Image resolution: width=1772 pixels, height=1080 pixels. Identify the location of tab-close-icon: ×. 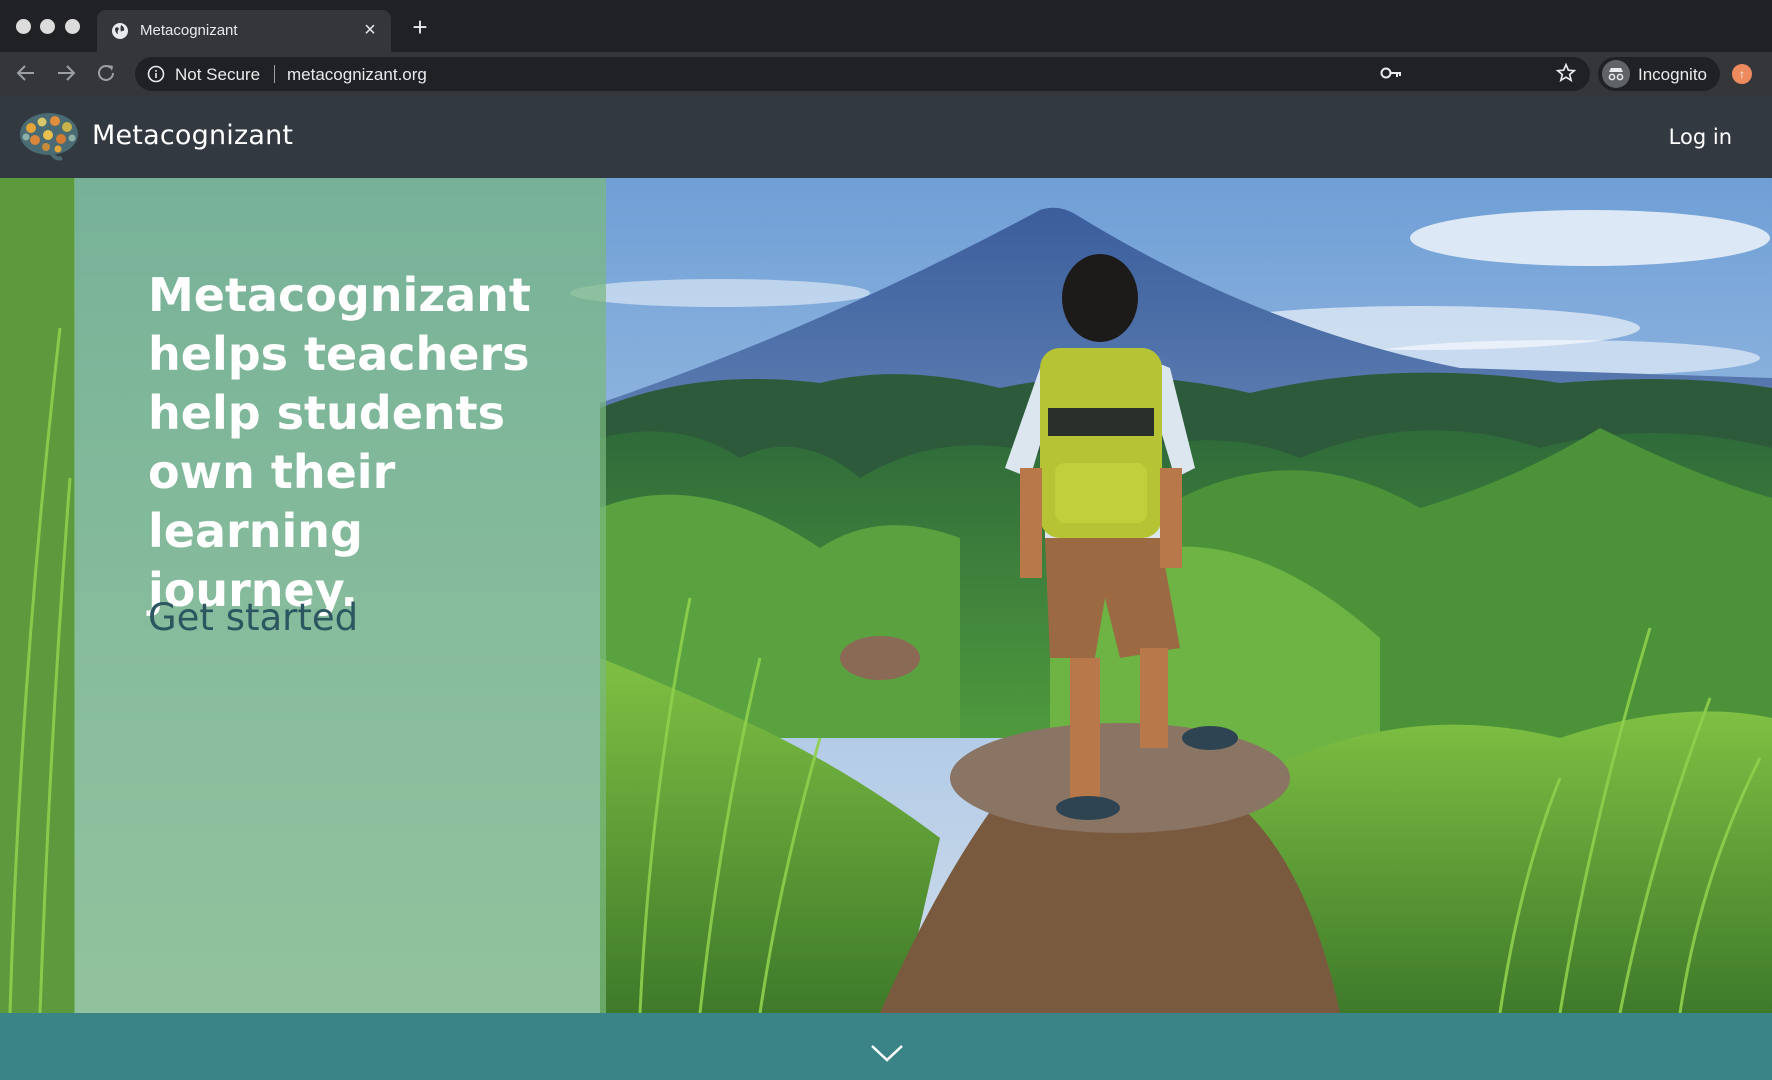
(370, 30).